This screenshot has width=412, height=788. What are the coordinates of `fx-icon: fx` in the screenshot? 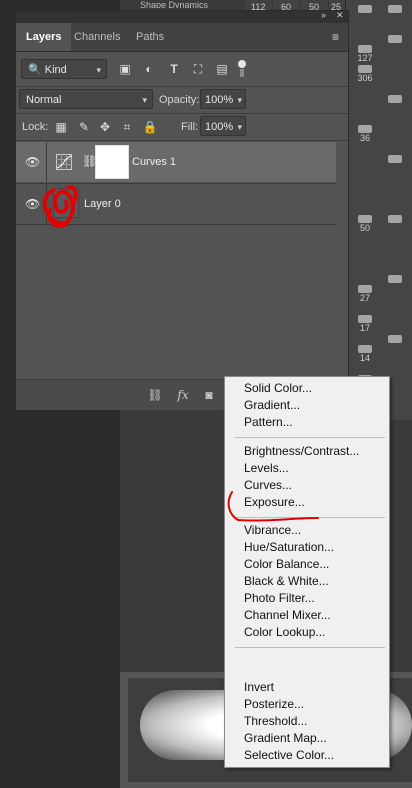 It's located at (183, 395).